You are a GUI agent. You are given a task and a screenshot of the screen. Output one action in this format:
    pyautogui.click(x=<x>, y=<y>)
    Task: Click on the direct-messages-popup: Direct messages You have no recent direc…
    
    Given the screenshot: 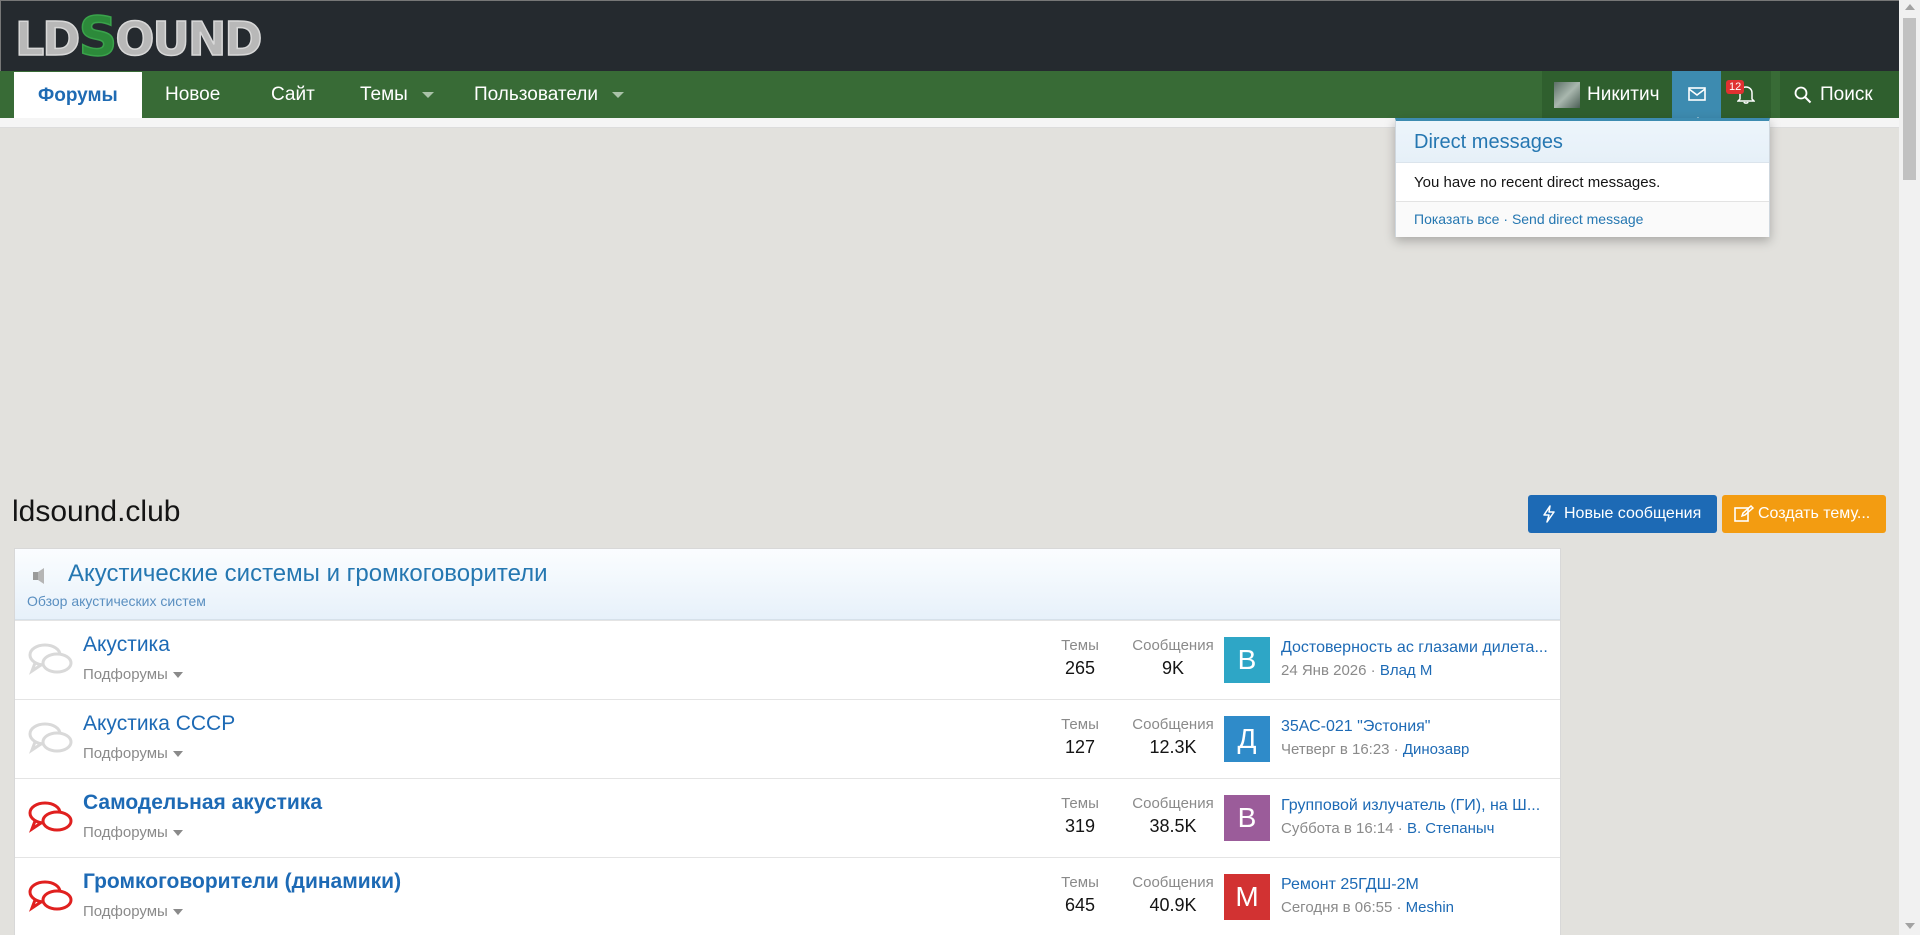 What is the action you would take?
    pyautogui.click(x=1582, y=177)
    